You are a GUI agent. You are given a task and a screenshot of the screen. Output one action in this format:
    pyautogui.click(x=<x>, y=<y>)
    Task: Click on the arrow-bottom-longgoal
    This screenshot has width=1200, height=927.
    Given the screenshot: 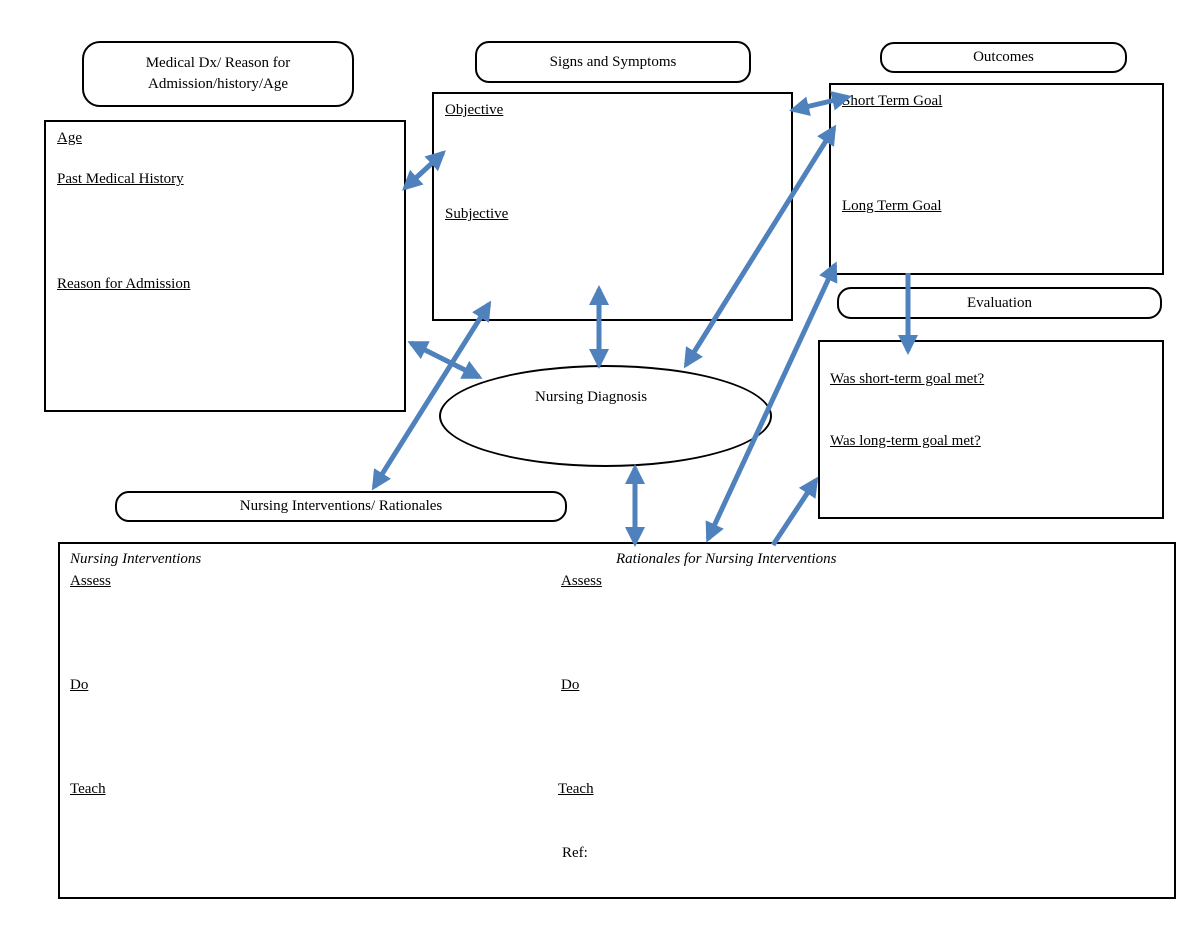 What is the action you would take?
    pyautogui.click(x=771, y=402)
    